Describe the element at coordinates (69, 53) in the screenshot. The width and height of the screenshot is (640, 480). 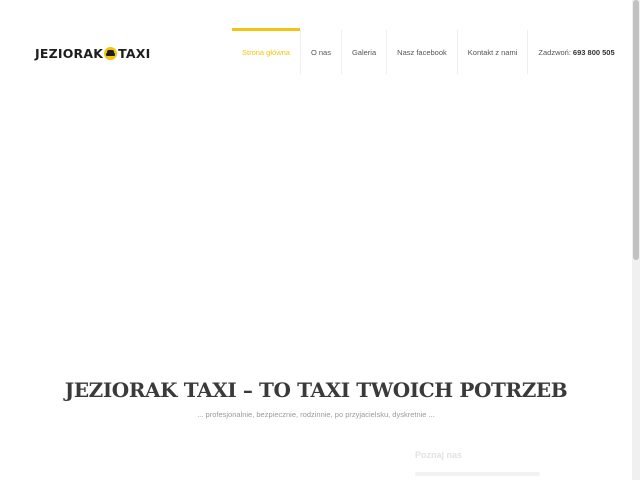
I see `logo-text-left: JEZIORAK` at that location.